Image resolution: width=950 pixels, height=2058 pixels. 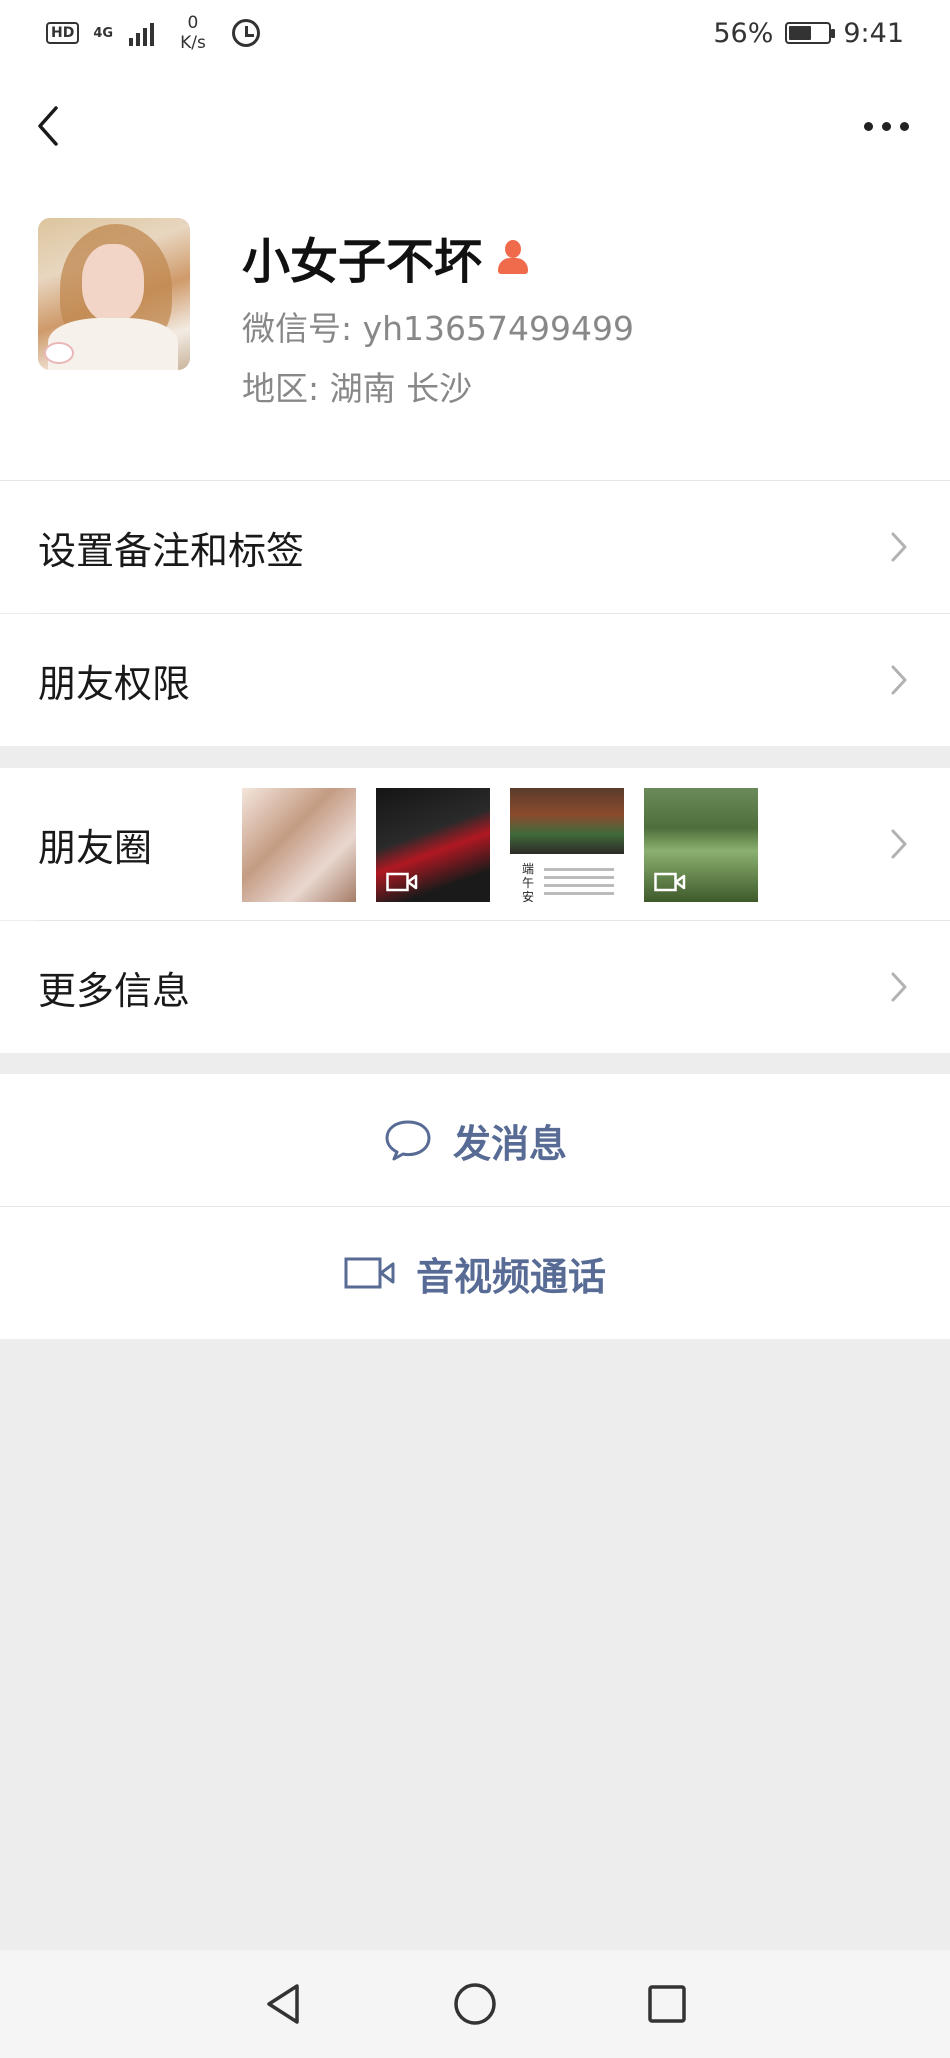 What do you see at coordinates (114, 294) in the screenshot?
I see `avatar` at bounding box center [114, 294].